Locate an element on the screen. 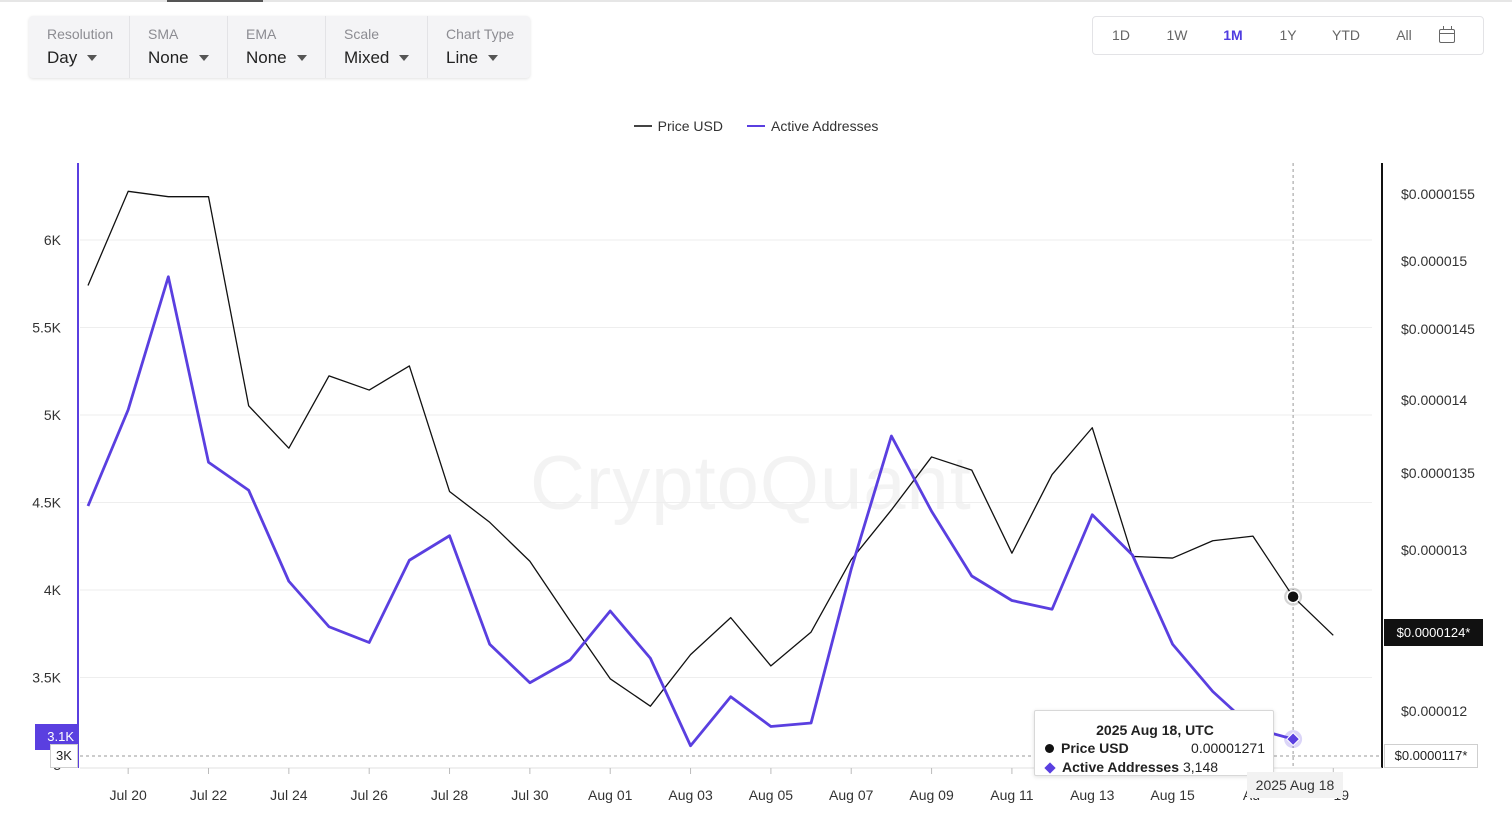 This screenshot has width=1512, height=830. left-y-tick-label: 4K is located at coordinates (53, 590).